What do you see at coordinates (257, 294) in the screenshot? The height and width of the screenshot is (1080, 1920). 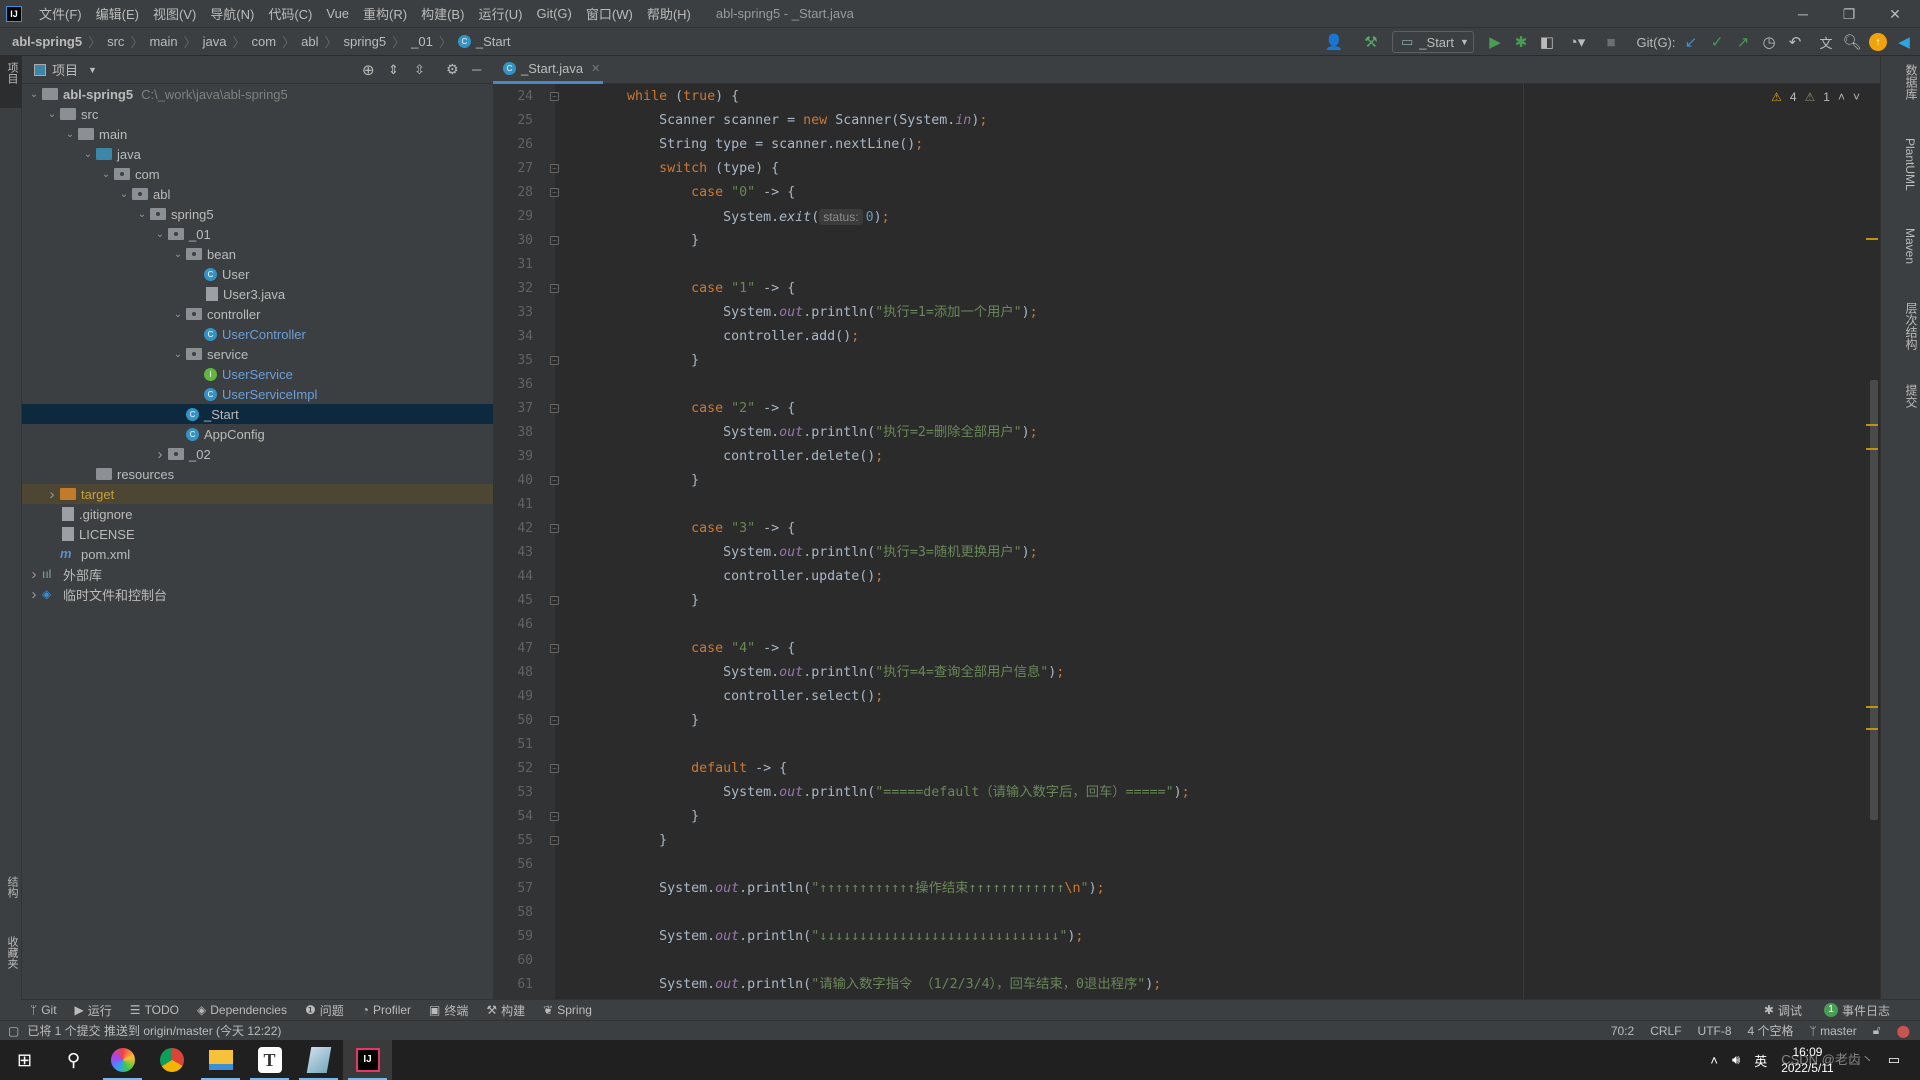 I see `tree-item: User3.java` at bounding box center [257, 294].